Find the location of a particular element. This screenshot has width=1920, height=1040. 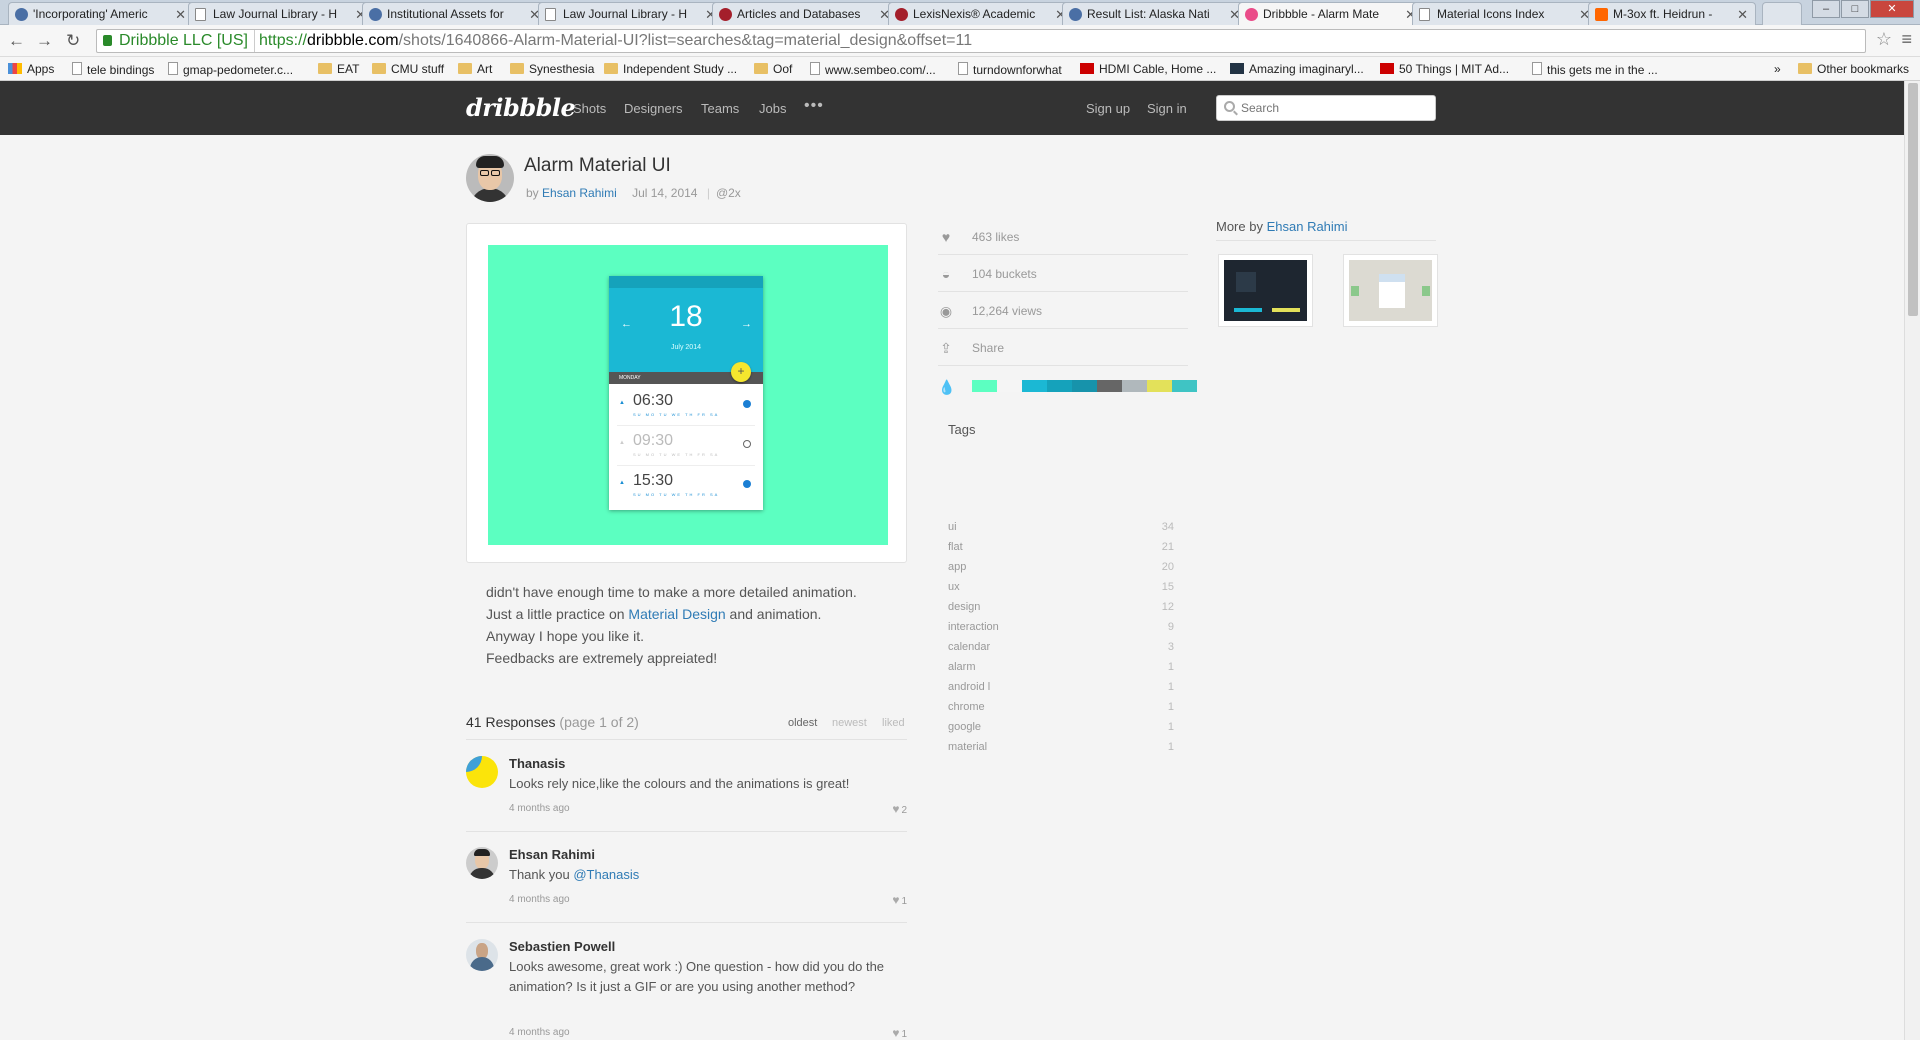

nav-jobs: Jobs is located at coordinates (772, 108).